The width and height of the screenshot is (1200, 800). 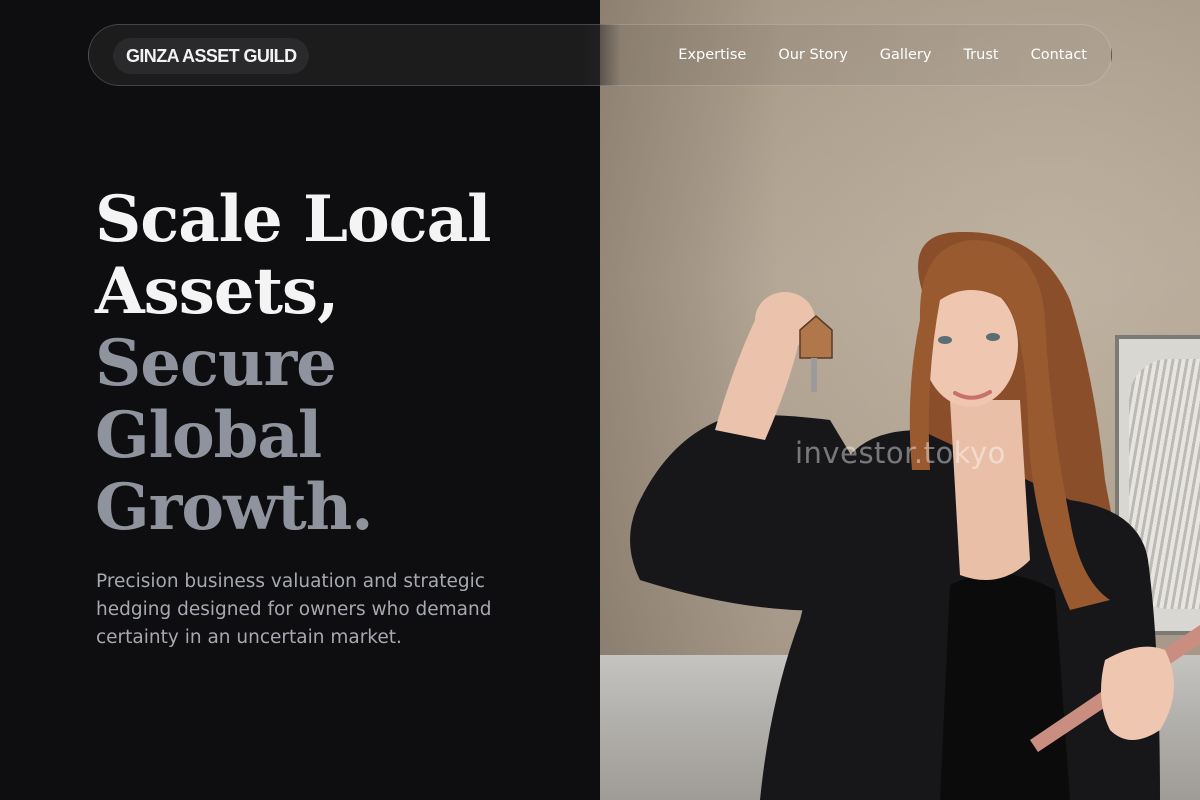 What do you see at coordinates (293, 219) in the screenshot?
I see `headline-line: Scale Local` at bounding box center [293, 219].